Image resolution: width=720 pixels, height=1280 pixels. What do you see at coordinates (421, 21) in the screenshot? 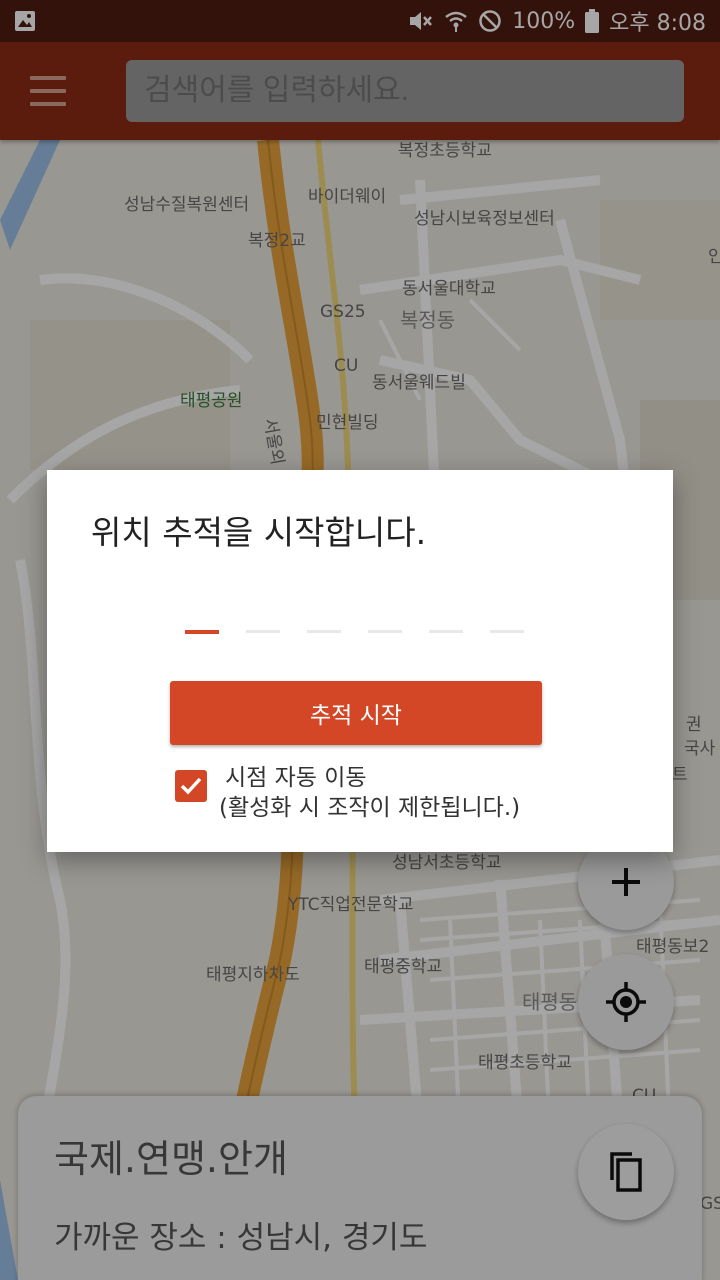
I see `mute-icon` at bounding box center [421, 21].